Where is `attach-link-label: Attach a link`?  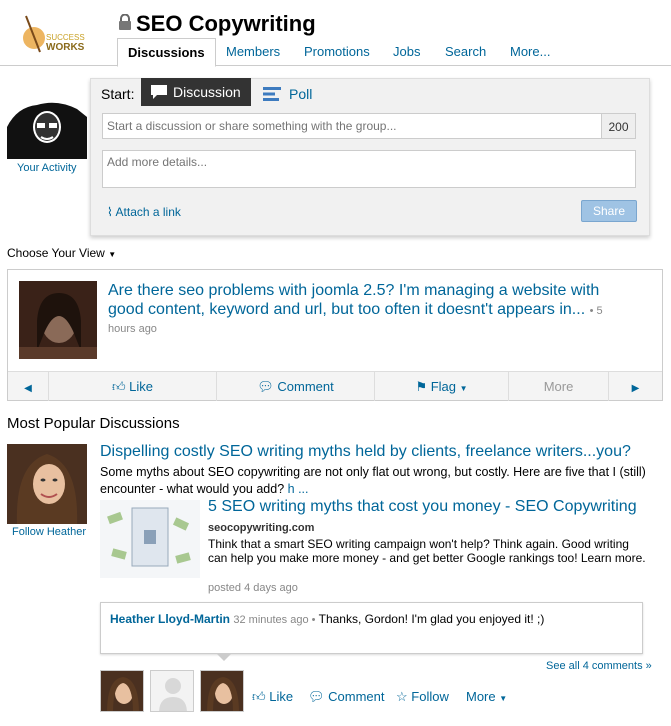 attach-link-label: Attach a link is located at coordinates (148, 212).